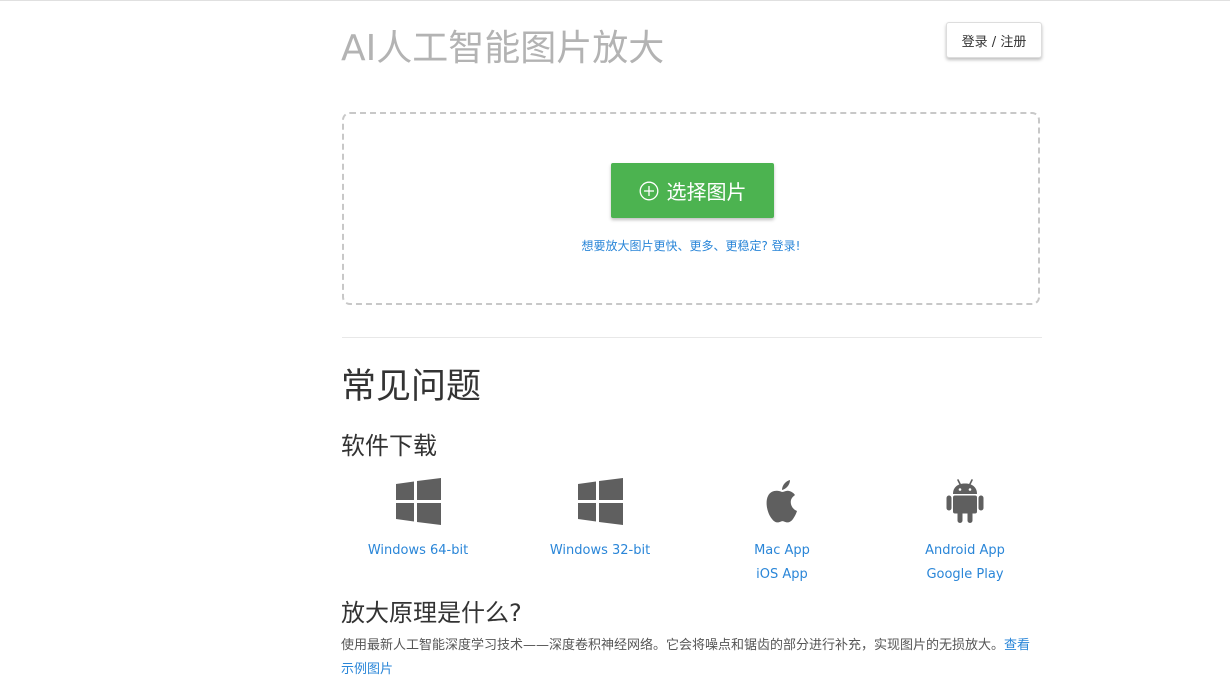 The height and width of the screenshot is (699, 1230). What do you see at coordinates (600, 551) in the screenshot?
I see `windows-32-link: Windows 32-bit` at bounding box center [600, 551].